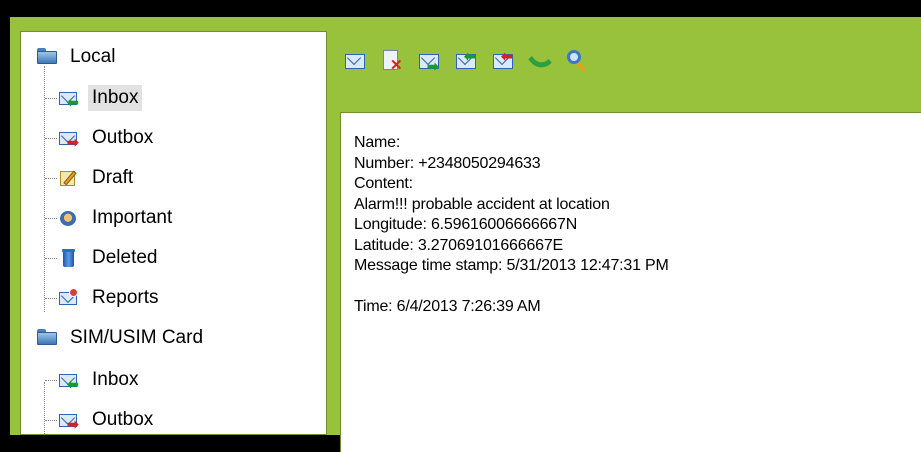  What do you see at coordinates (93, 56) in the screenshot?
I see `tree-node-label: Local` at bounding box center [93, 56].